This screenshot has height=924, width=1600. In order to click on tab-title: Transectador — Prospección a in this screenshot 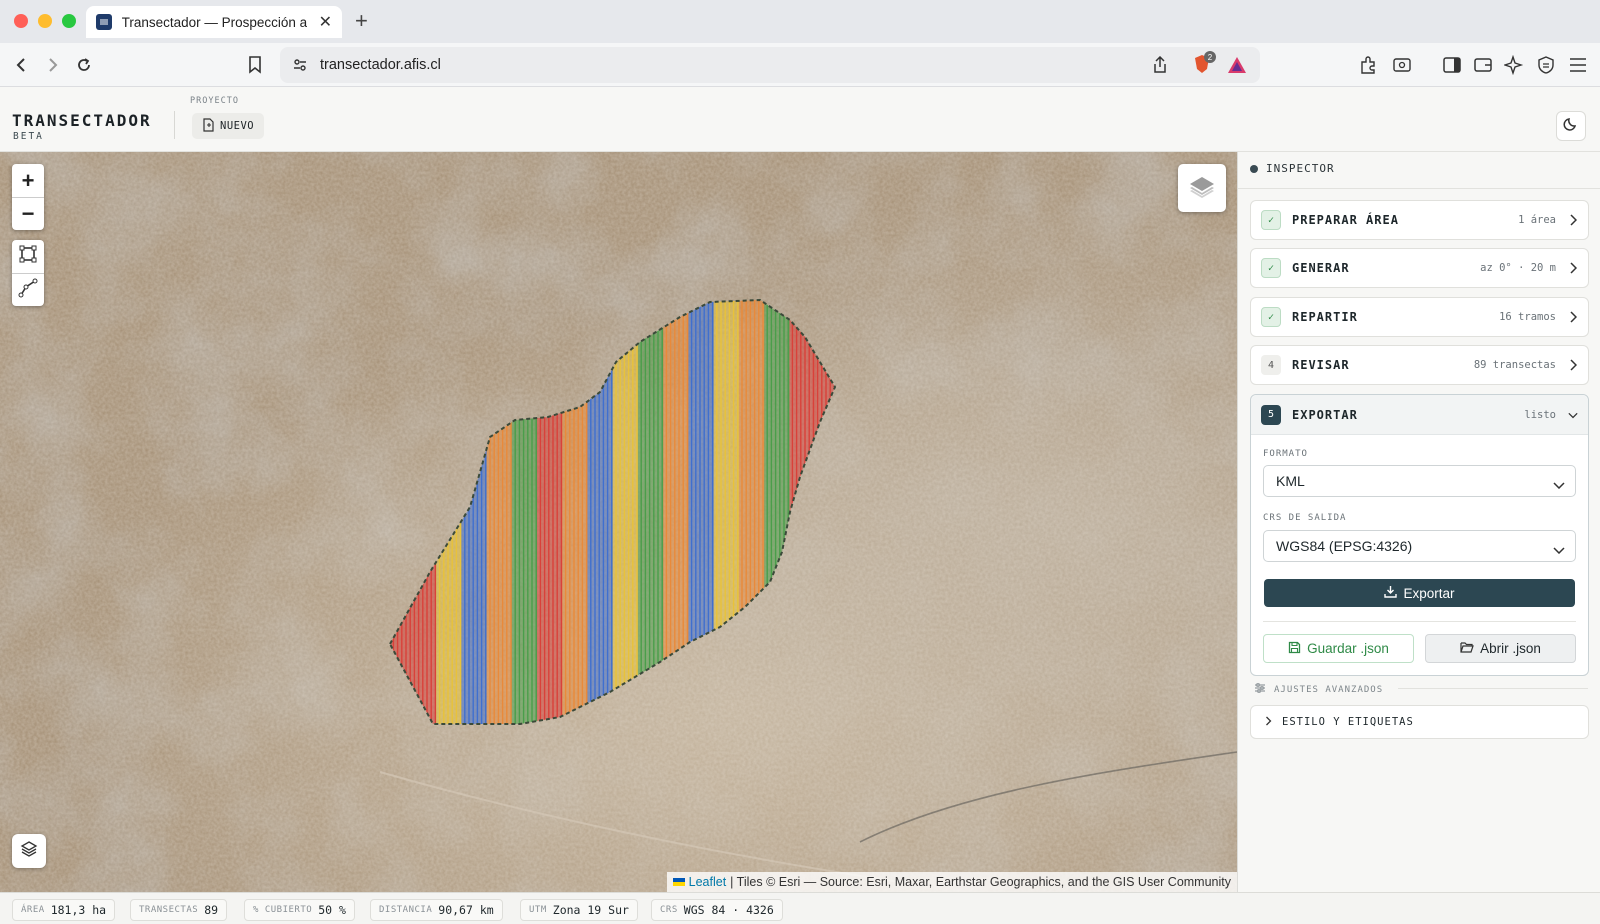, I will do `click(214, 22)`.